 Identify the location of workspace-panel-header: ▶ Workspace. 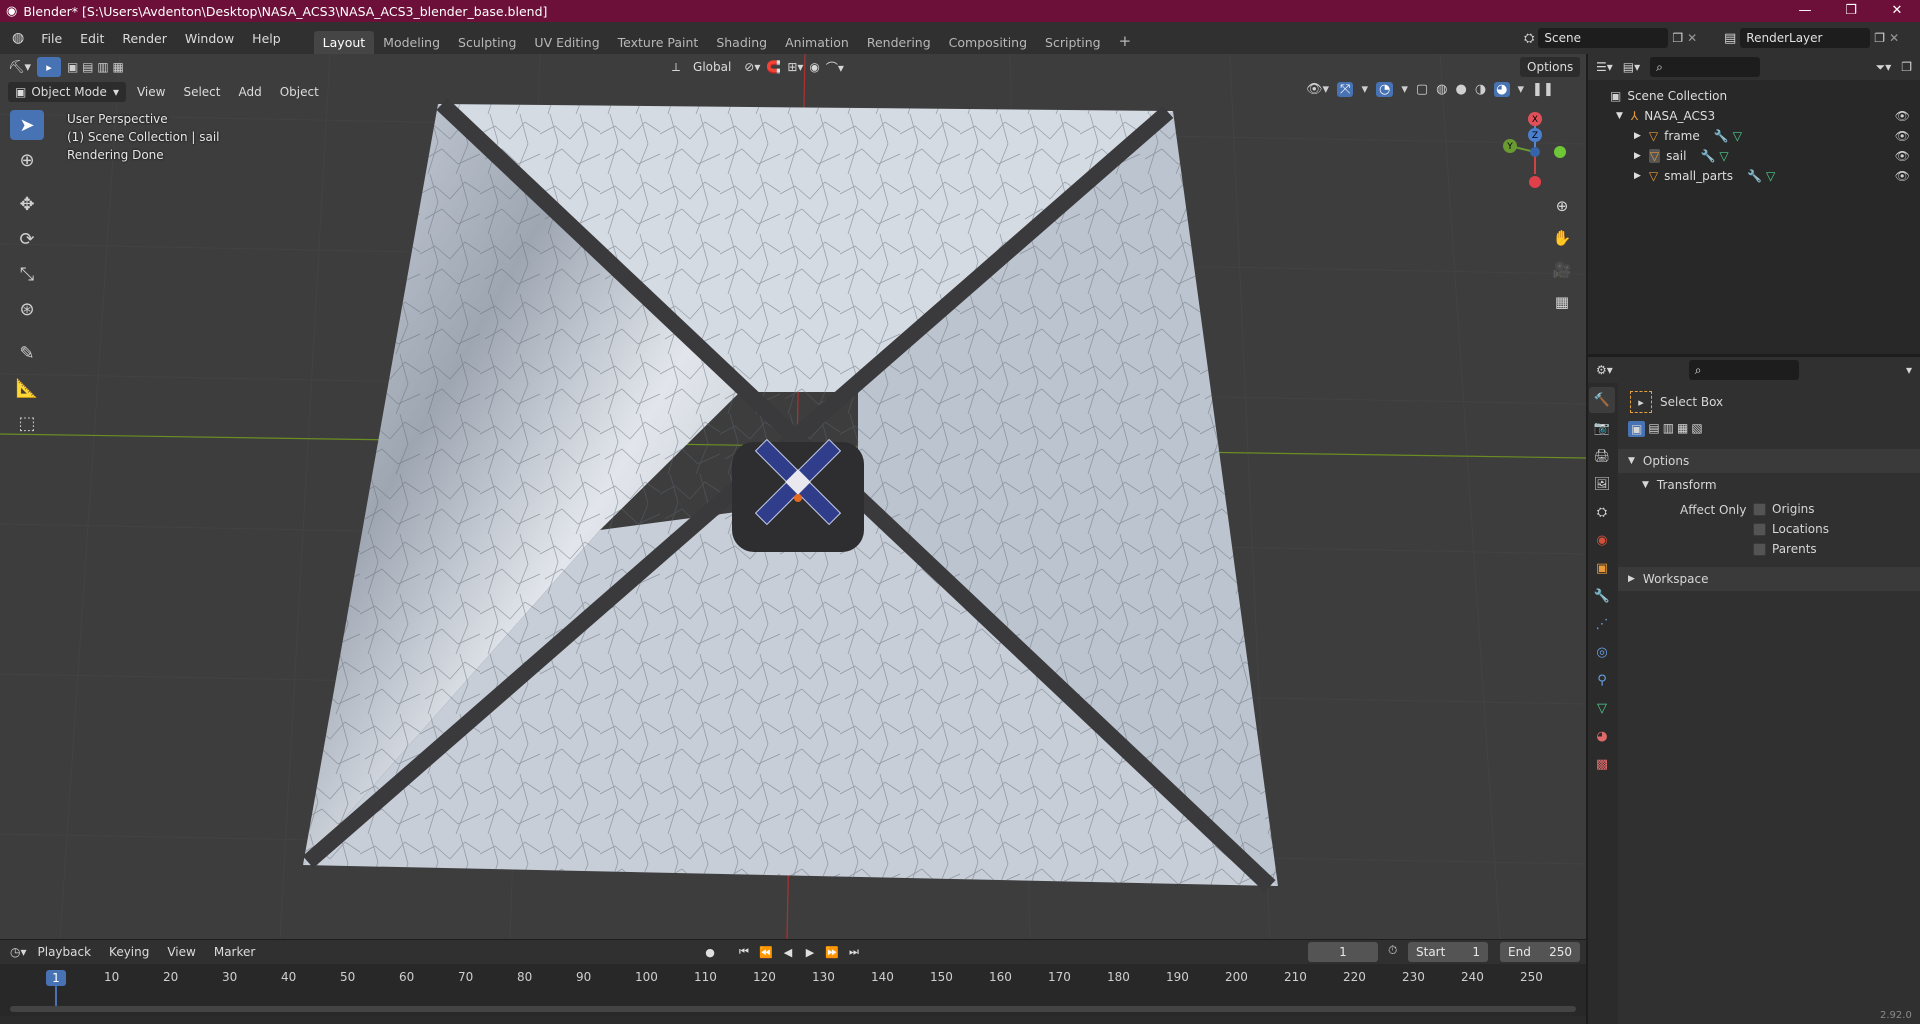
(1769, 579).